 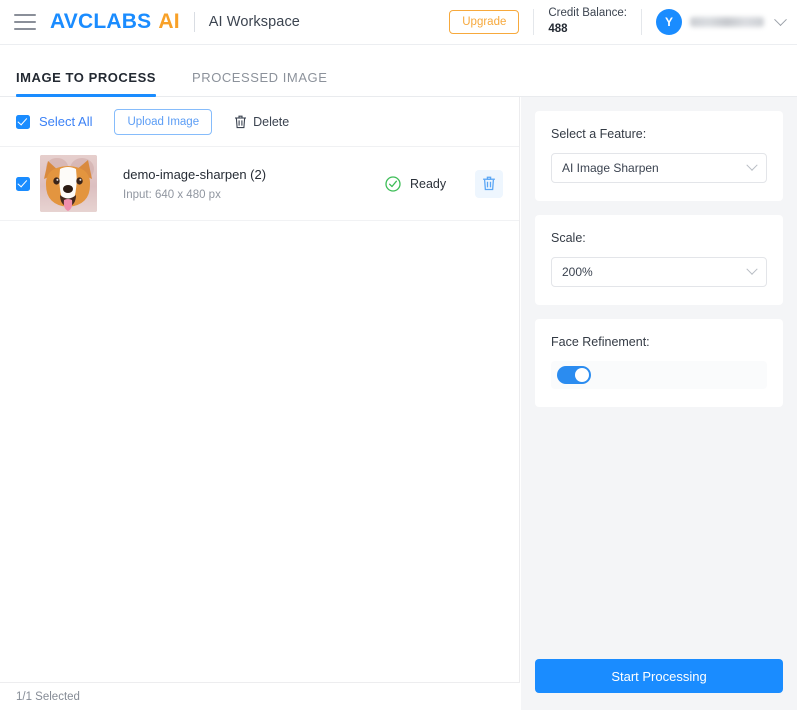 What do you see at coordinates (428, 183) in the screenshot?
I see `status-text: Ready` at bounding box center [428, 183].